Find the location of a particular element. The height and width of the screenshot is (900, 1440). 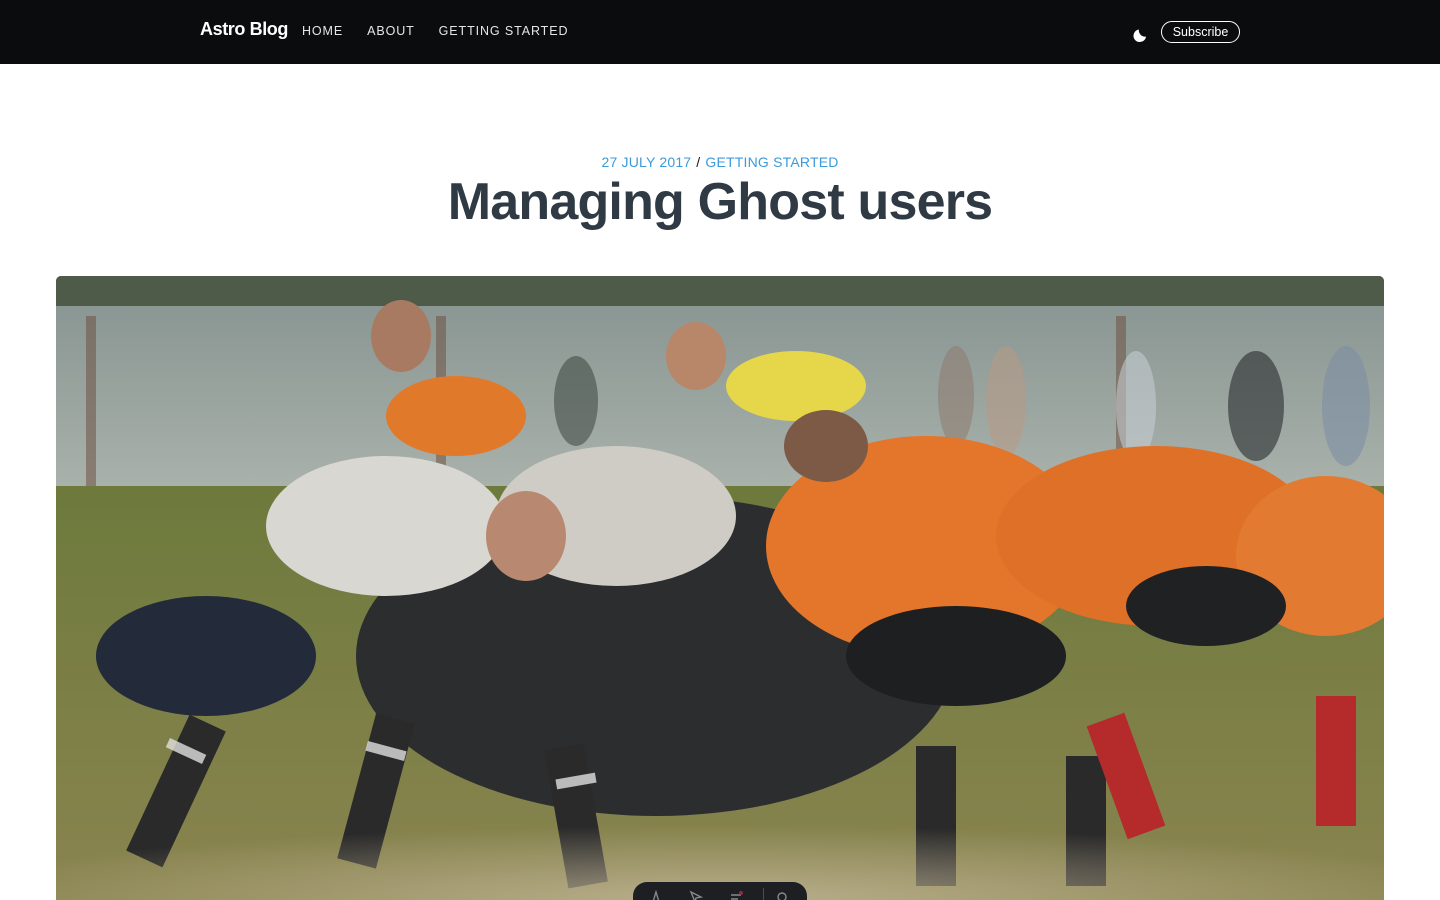

astro-icon is located at coordinates (656, 895).